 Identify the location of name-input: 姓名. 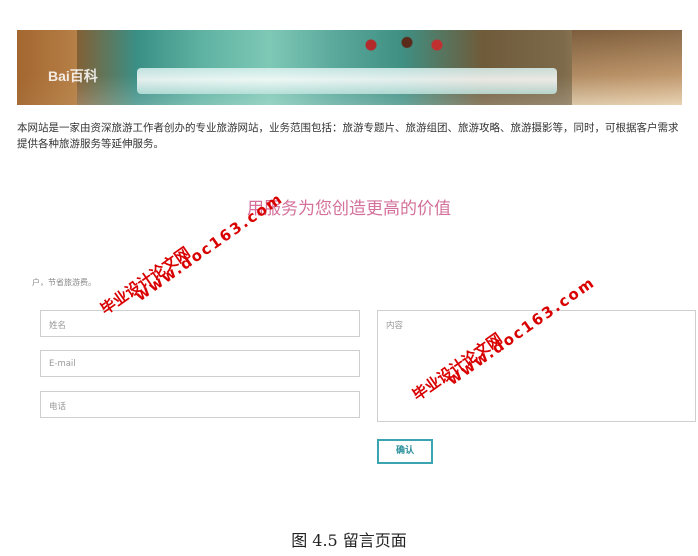
(200, 323).